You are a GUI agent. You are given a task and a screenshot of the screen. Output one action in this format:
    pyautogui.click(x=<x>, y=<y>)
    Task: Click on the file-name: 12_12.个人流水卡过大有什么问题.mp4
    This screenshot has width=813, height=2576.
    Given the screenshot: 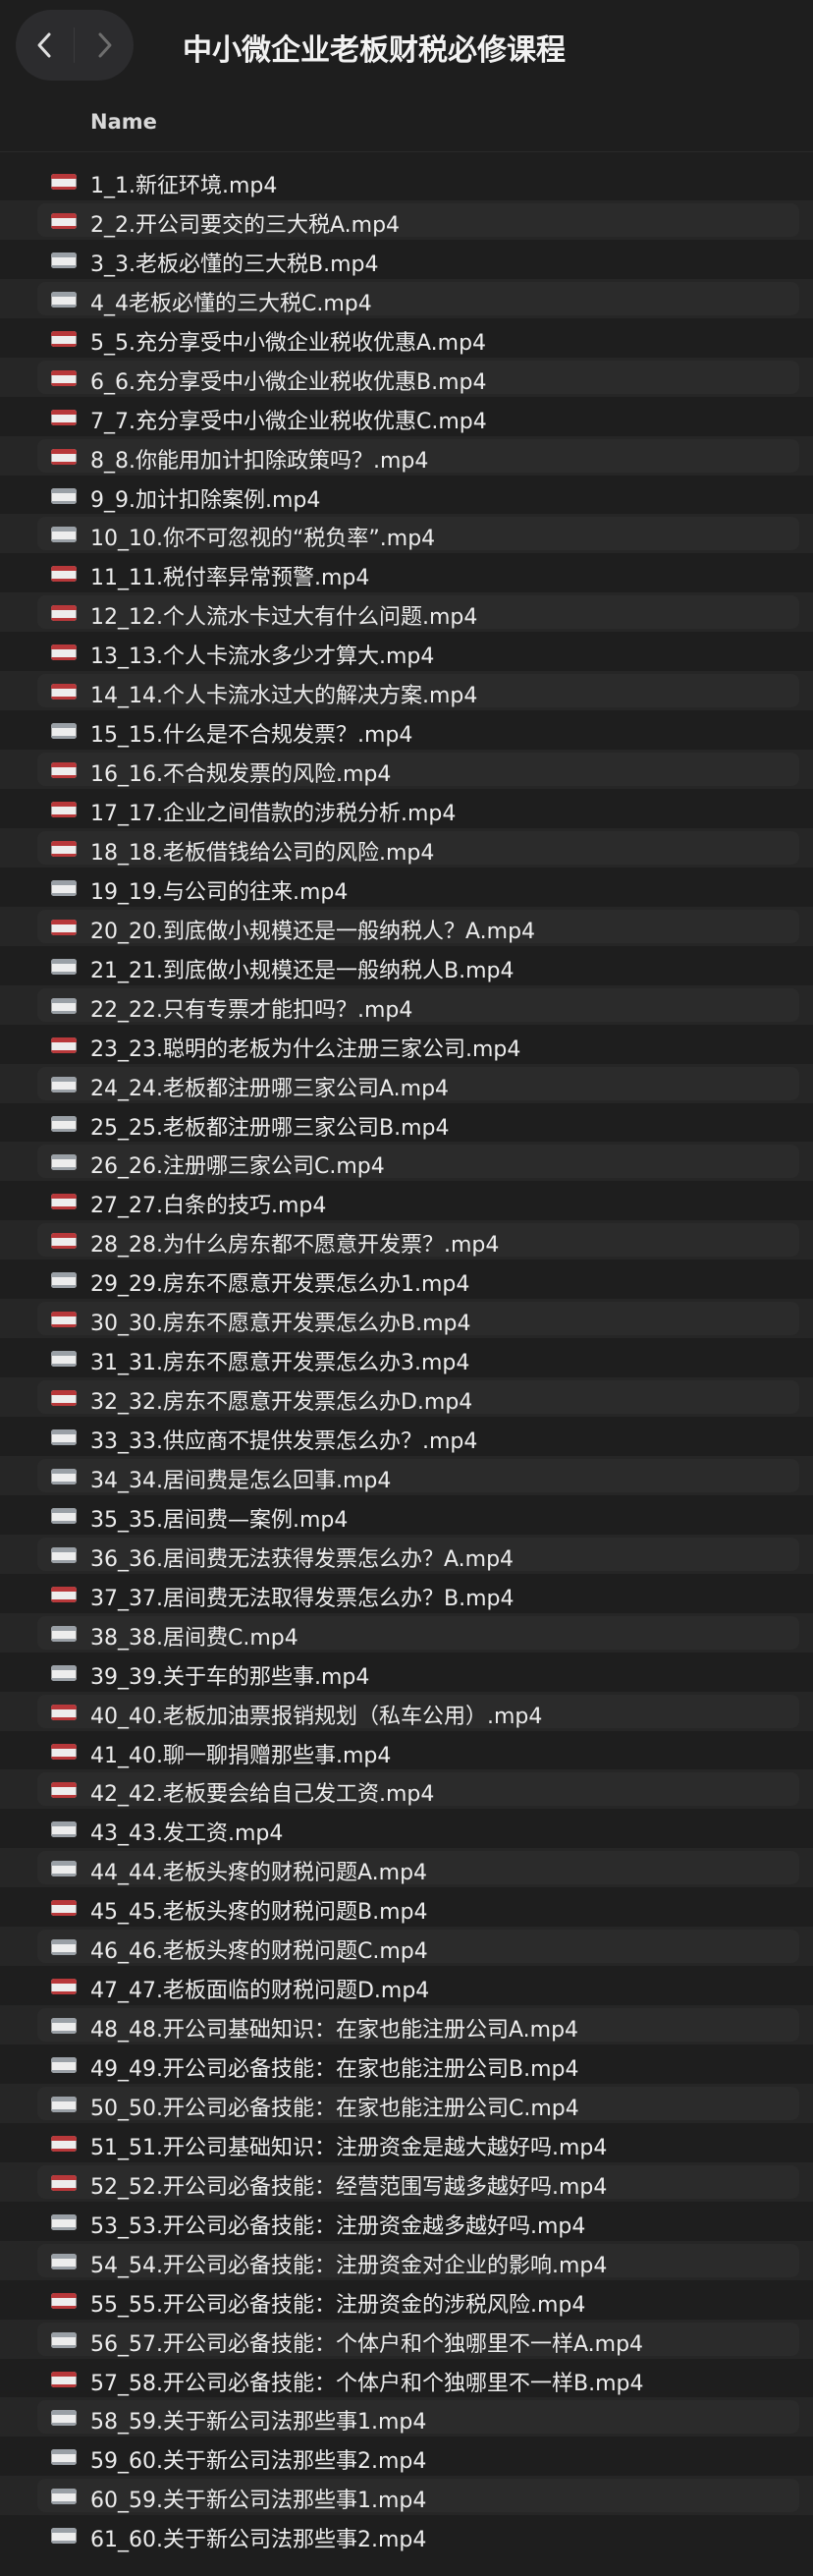 What is the action you would take?
    pyautogui.click(x=284, y=618)
    